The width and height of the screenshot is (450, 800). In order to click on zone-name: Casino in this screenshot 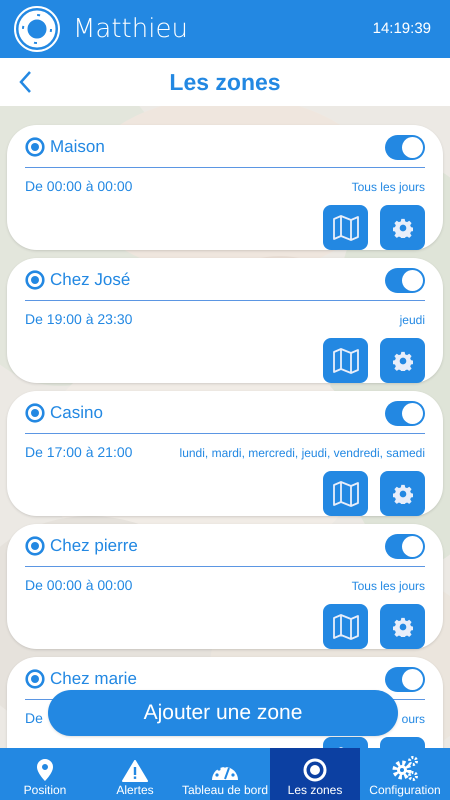, I will do `click(76, 413)`.